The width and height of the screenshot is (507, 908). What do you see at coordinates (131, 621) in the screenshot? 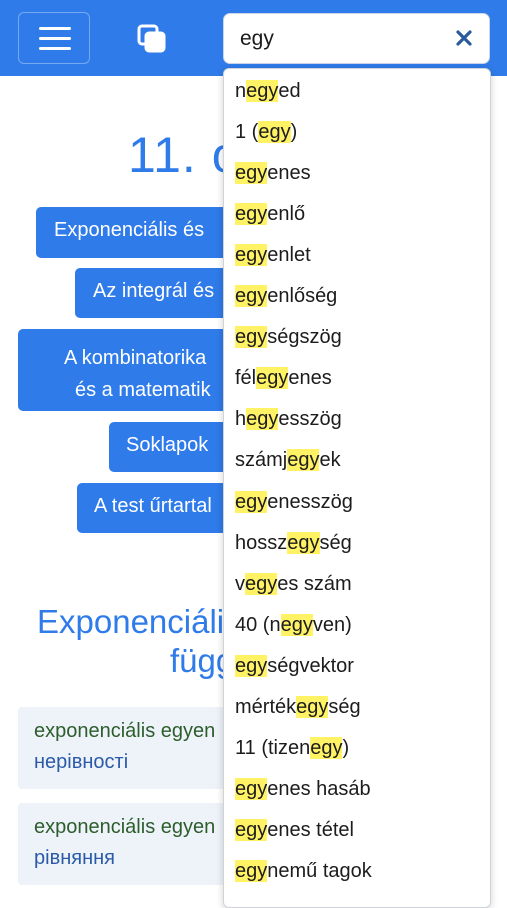
I see `section-title: Exponenciáli` at bounding box center [131, 621].